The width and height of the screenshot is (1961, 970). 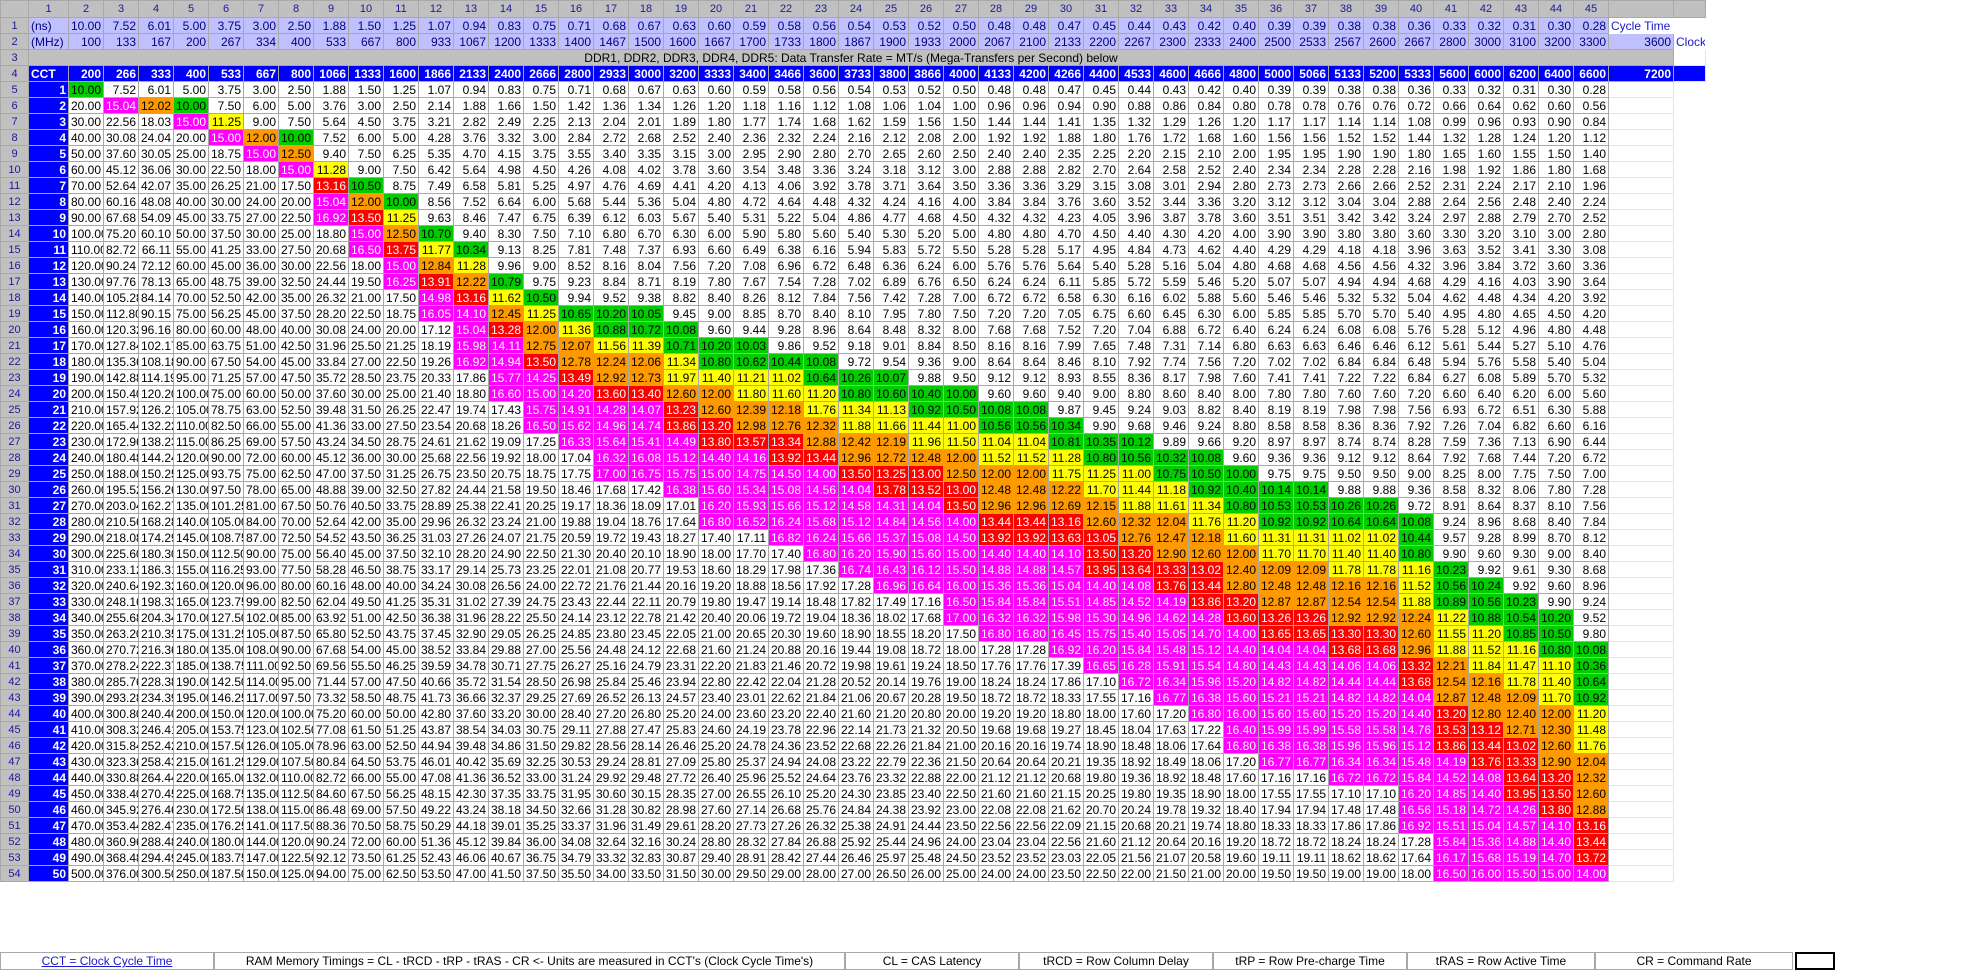 I want to click on latency-cell: 55.00, so click(x=191, y=249).